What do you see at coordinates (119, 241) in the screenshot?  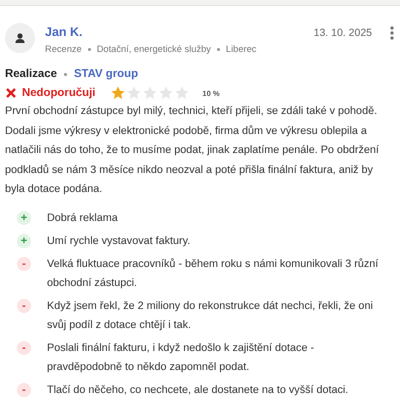 I see `review-point: Umí rychle vystavovat faktury.` at bounding box center [119, 241].